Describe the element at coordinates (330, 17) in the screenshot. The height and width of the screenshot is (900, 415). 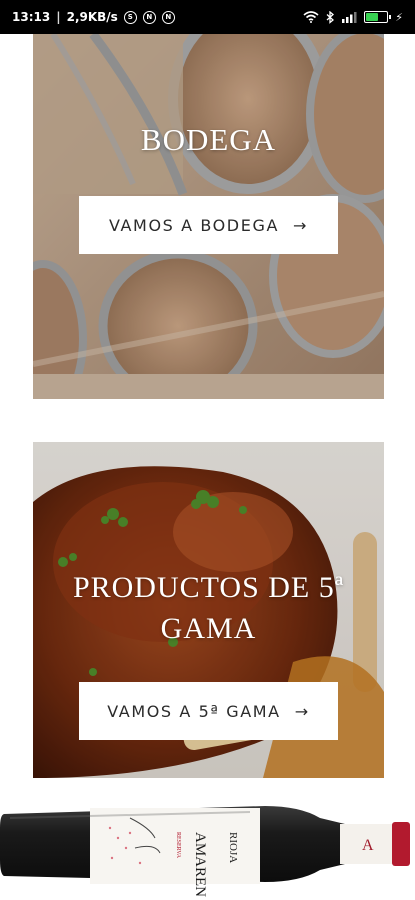
I see `bluetooth-icon` at that location.